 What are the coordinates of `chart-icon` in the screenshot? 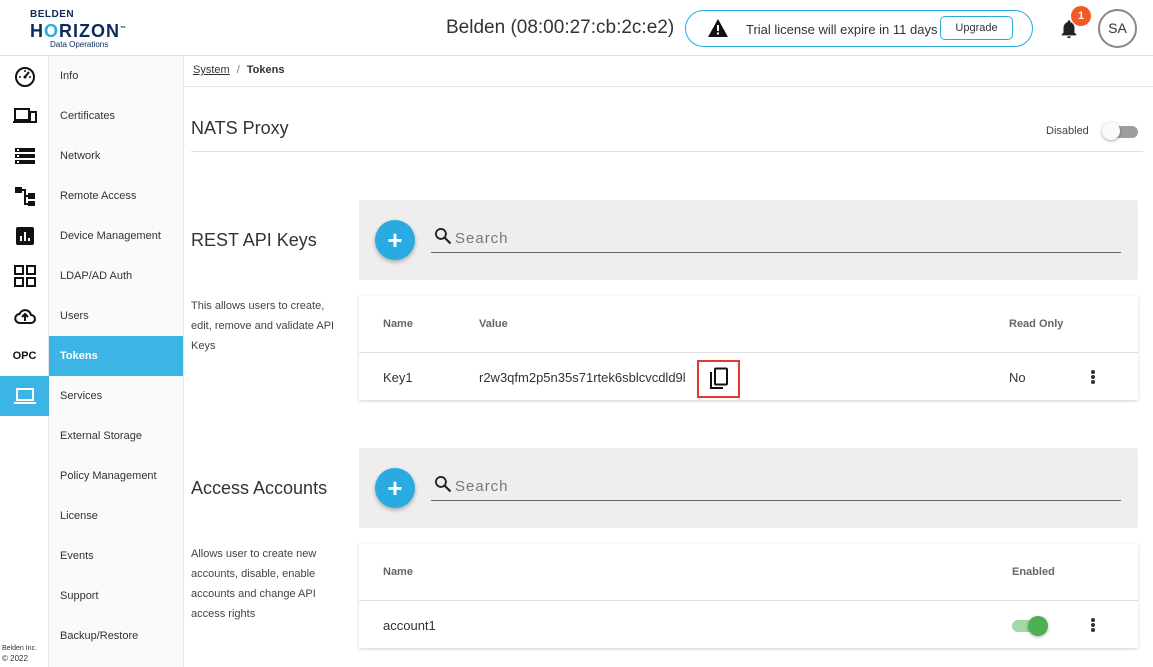 It's located at (24, 236).